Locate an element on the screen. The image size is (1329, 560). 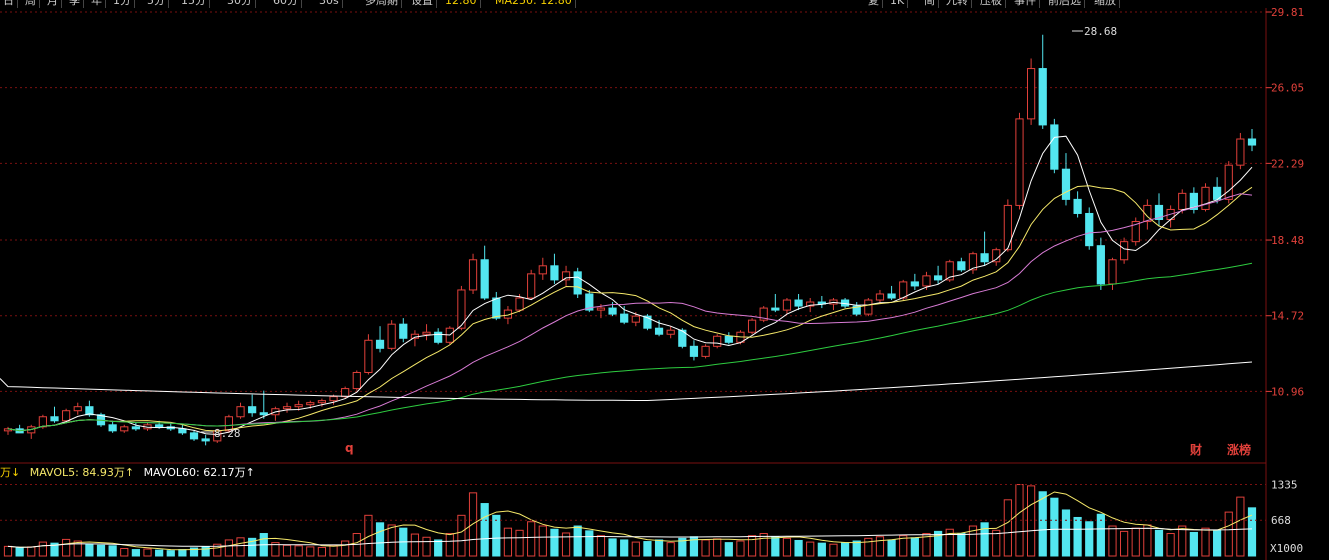
toolbar-item-10: 30s is located at coordinates (329, 4).